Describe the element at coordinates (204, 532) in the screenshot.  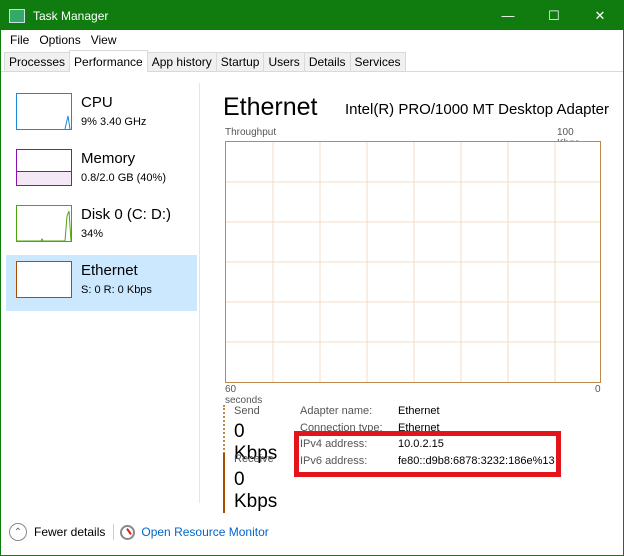
I see `open-resource-monitor-link: Open Resource Monitor` at that location.